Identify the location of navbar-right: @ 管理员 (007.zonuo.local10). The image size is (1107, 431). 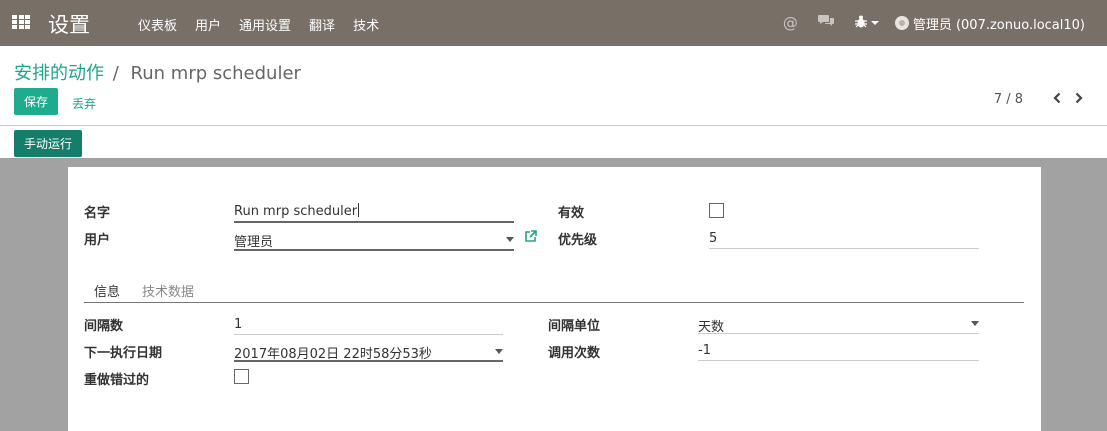
(940, 23).